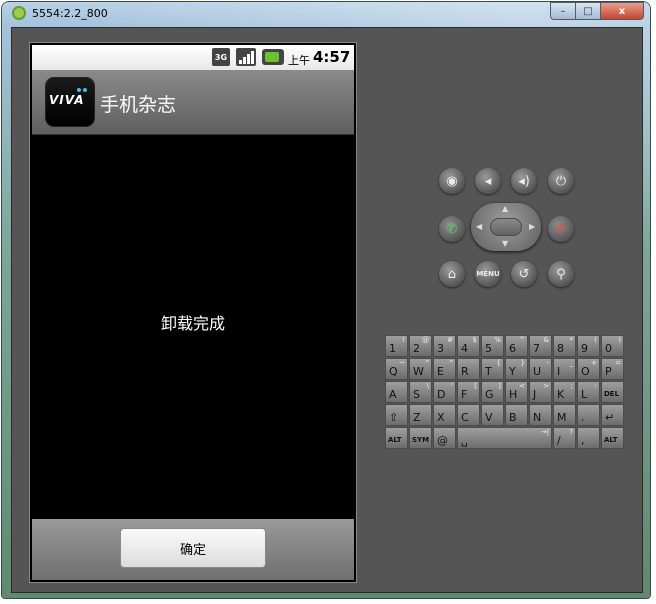 The image size is (656, 604). I want to click on key: 5%, so click(492, 346).